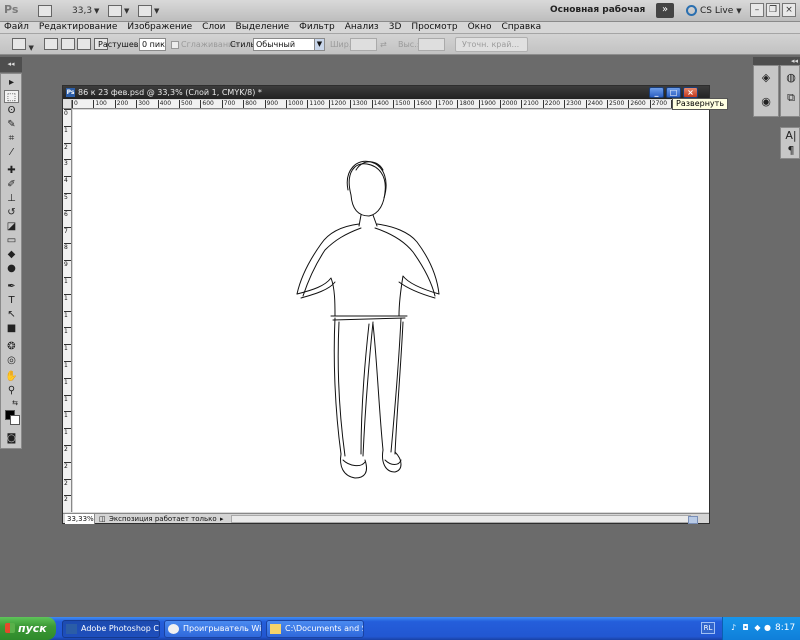 This screenshot has height=640, width=800. What do you see at coordinates (708, 628) in the screenshot?
I see `language-indicator: RL` at bounding box center [708, 628].